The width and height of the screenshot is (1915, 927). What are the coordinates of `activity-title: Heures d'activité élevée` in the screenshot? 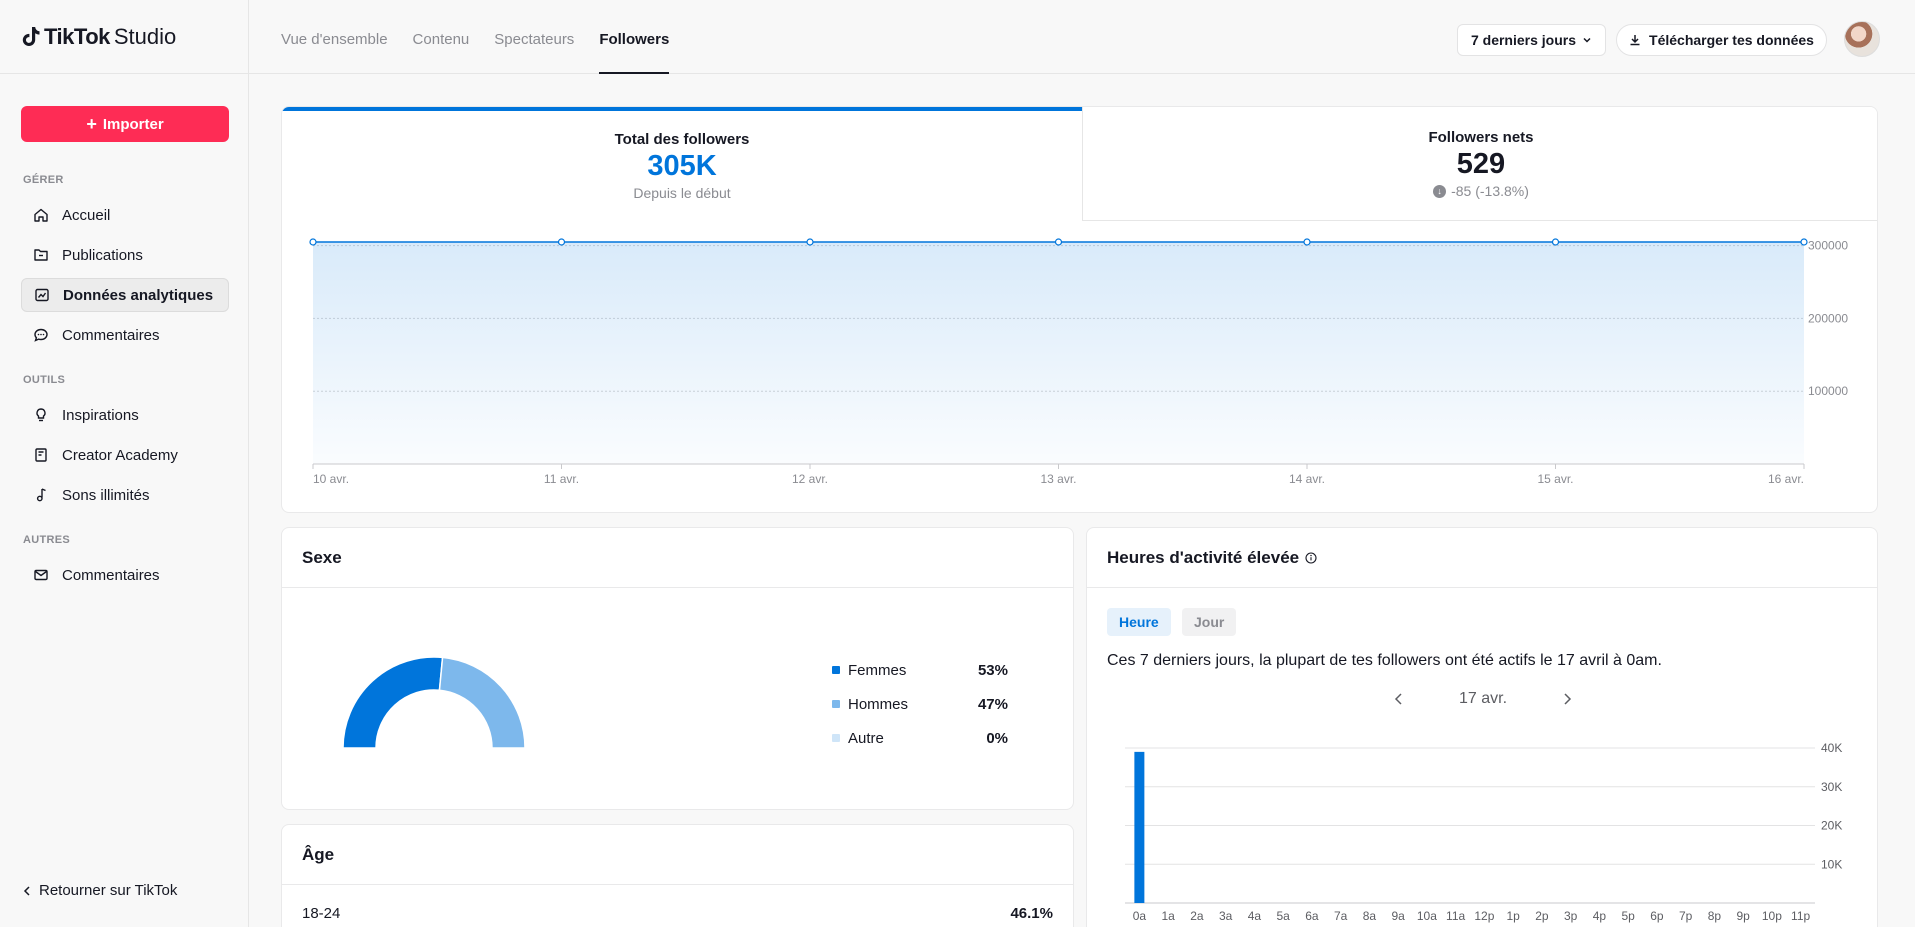 It's located at (1203, 557).